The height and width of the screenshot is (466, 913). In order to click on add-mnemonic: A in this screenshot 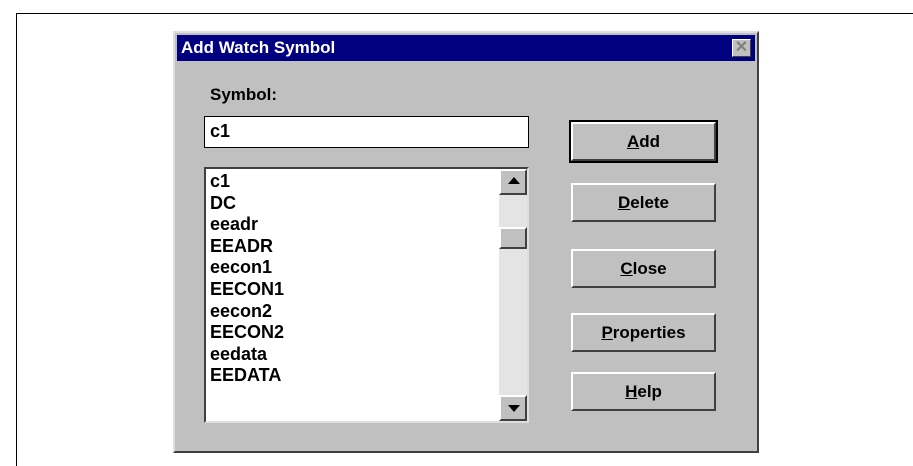, I will do `click(633, 141)`.